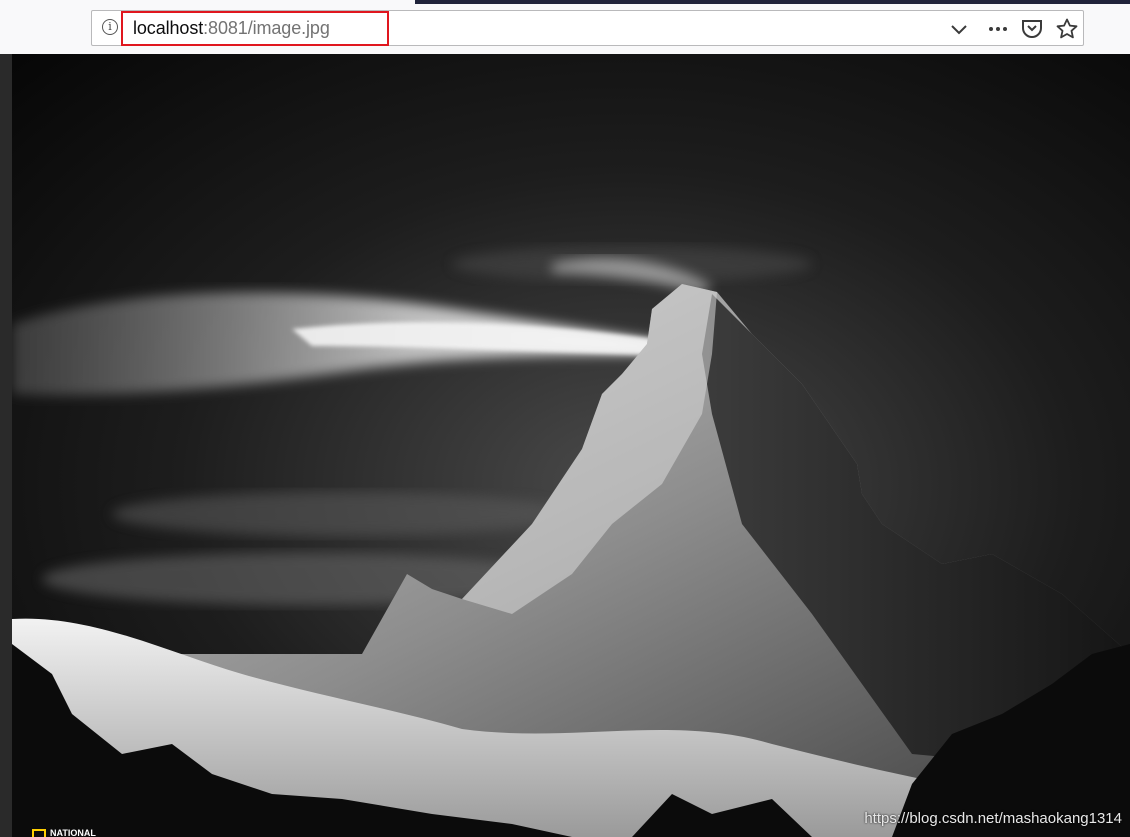 The width and height of the screenshot is (1130, 837). Describe the element at coordinates (1032, 29) in the screenshot. I see `pocket-icon` at that location.